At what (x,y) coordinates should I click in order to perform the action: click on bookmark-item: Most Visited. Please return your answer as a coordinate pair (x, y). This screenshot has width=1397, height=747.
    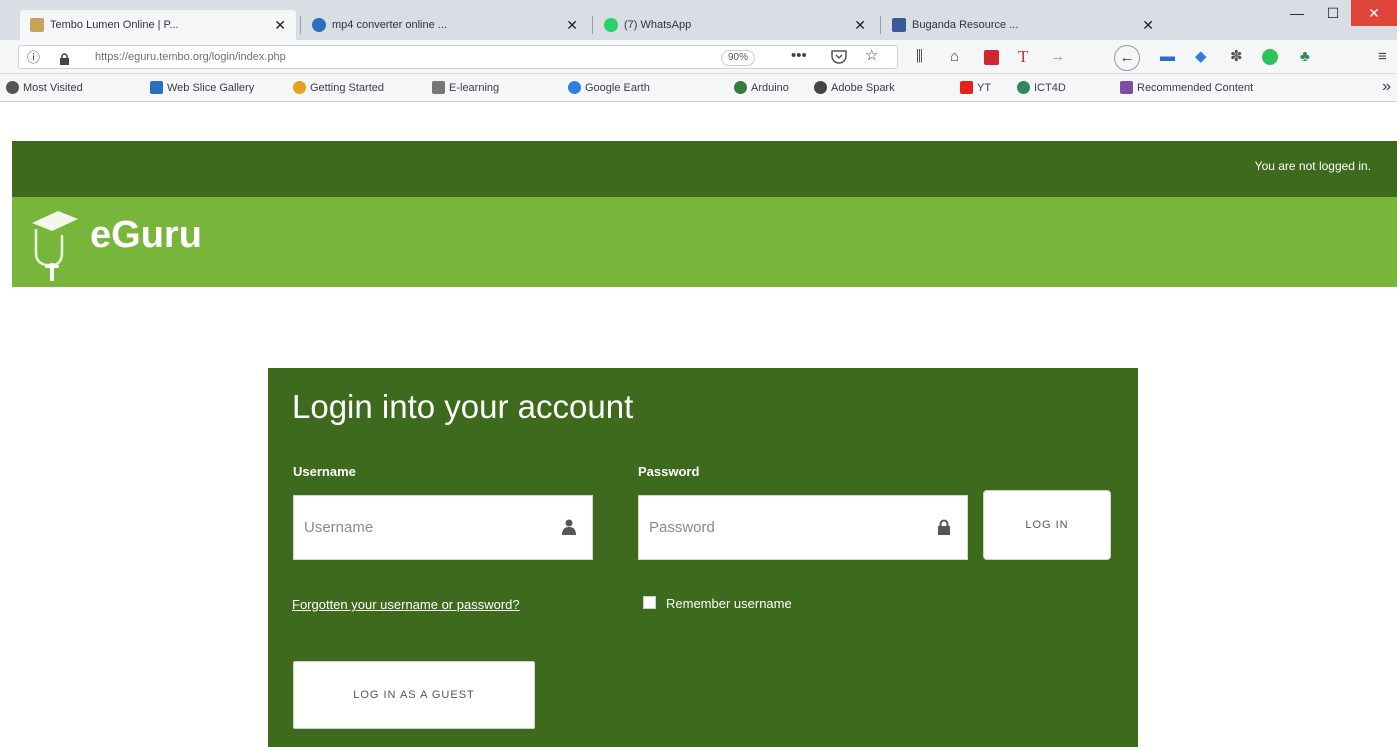
    Looking at the image, I should click on (44, 87).